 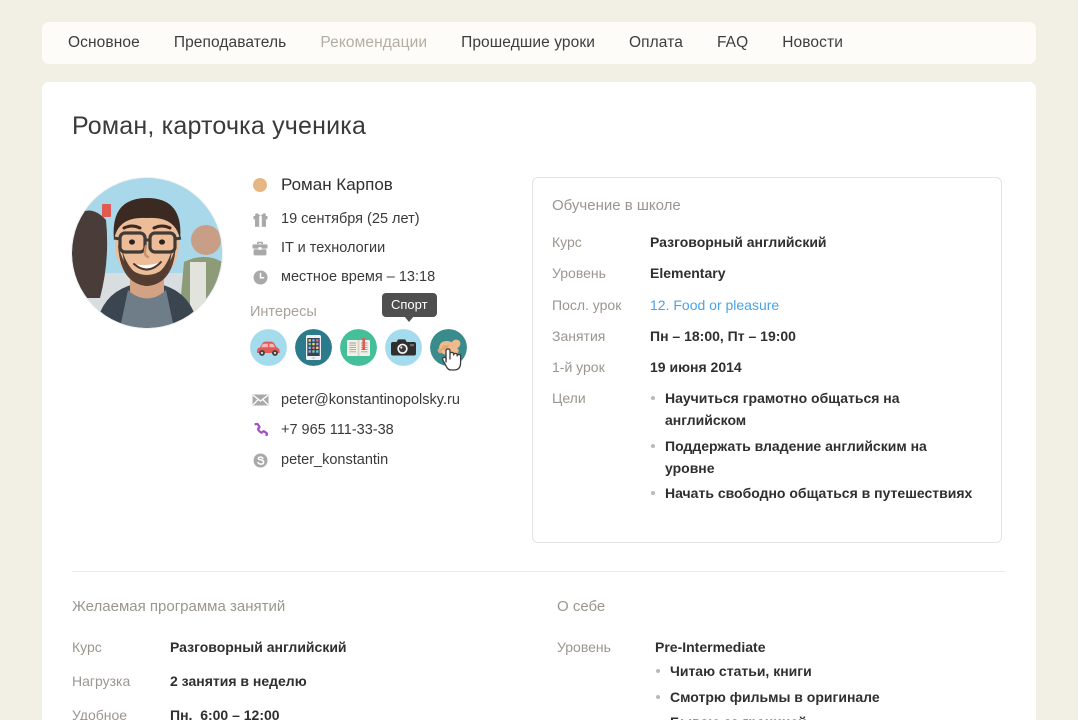 What do you see at coordinates (656, 43) in the screenshot?
I see `nav-item-oplata: Оплата` at bounding box center [656, 43].